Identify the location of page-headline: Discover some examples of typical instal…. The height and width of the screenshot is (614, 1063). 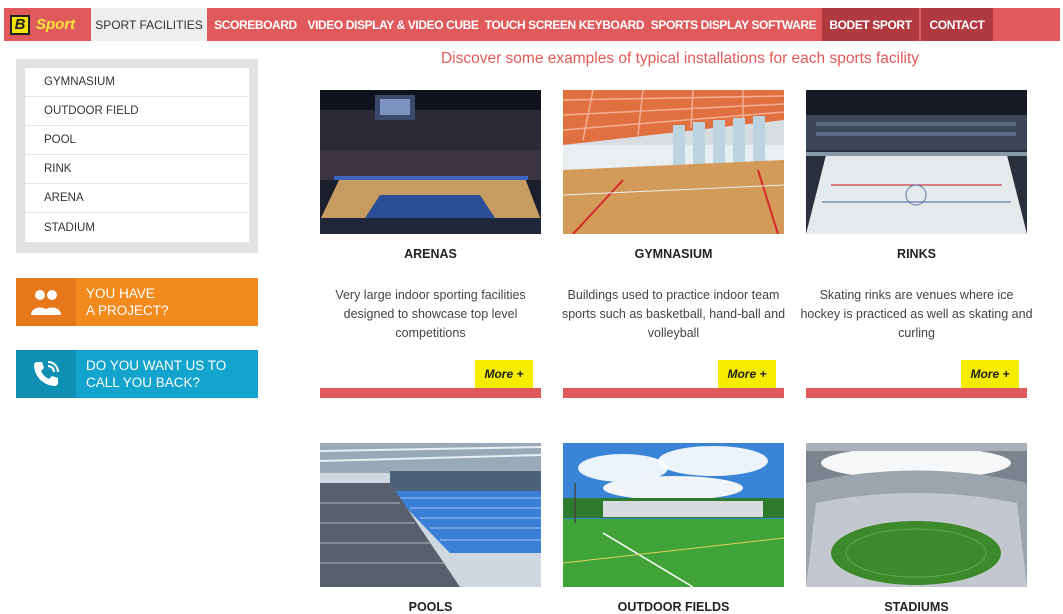
(680, 58).